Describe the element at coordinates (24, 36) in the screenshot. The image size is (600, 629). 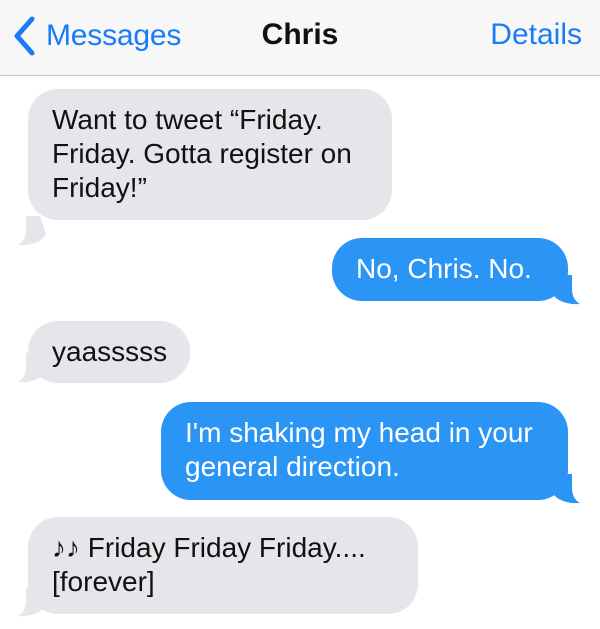
I see `chevron-left-icon` at that location.